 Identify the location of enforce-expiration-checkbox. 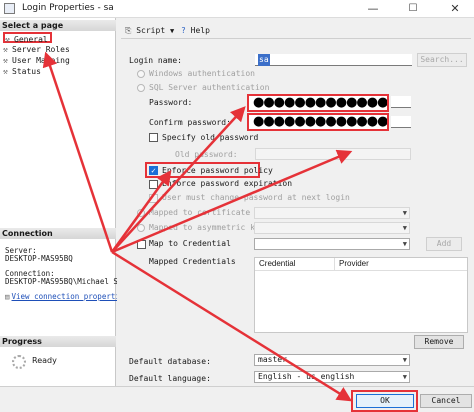
(153, 184).